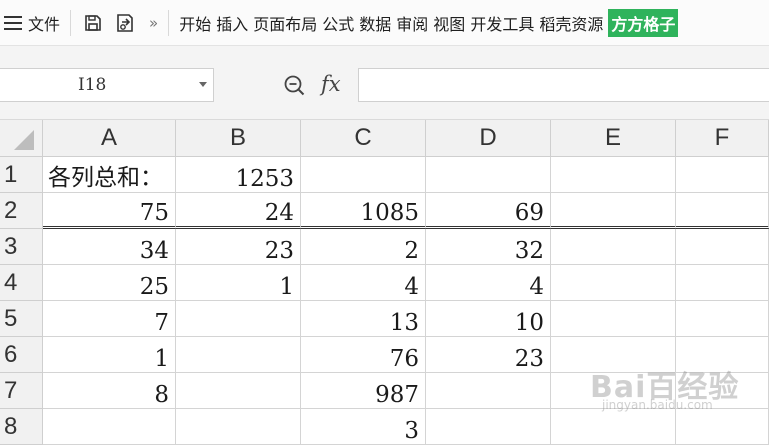 The image size is (769, 445). What do you see at coordinates (363, 427) in the screenshot?
I see `cell-c8: 3` at bounding box center [363, 427].